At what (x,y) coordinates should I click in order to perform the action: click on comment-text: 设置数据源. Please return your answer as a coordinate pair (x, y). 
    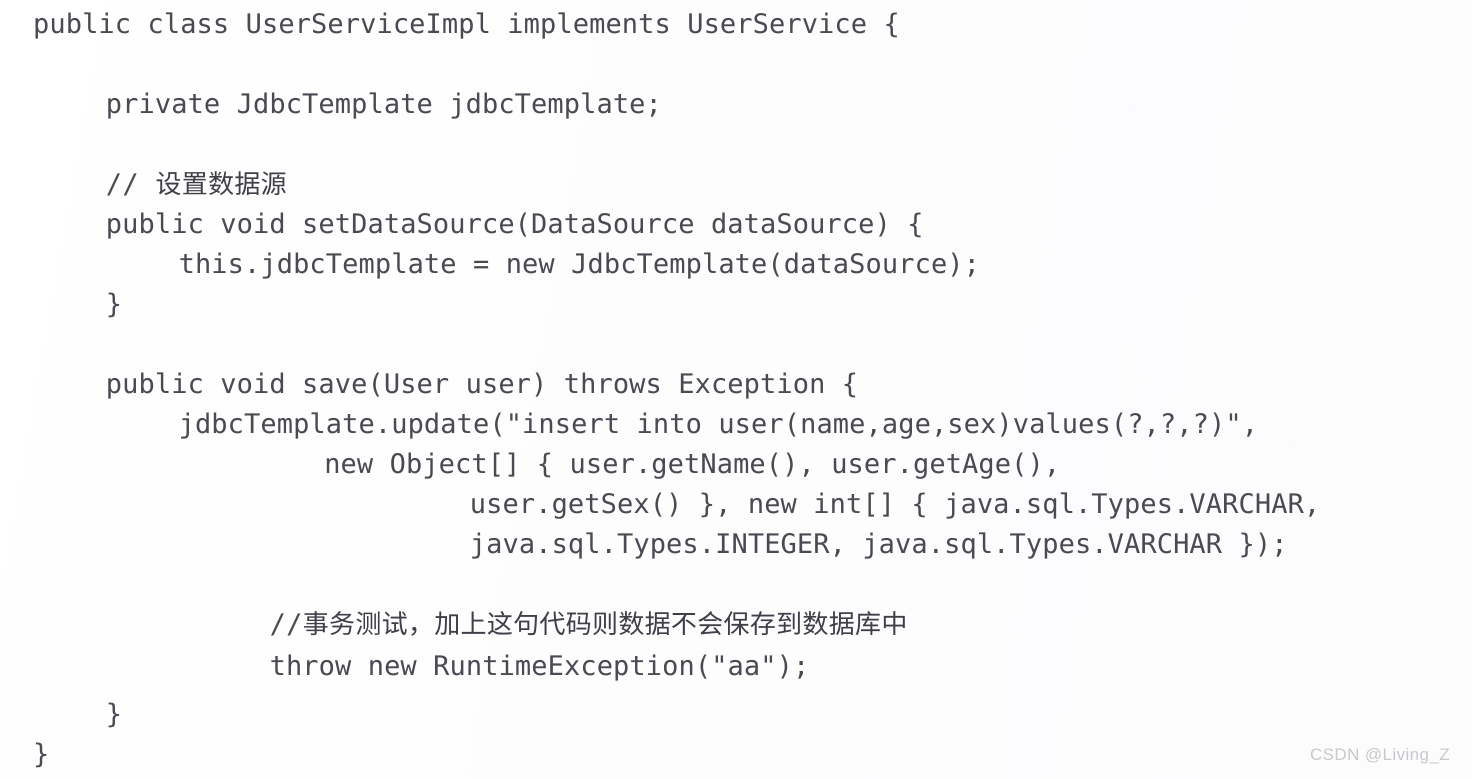
    Looking at the image, I should click on (221, 185).